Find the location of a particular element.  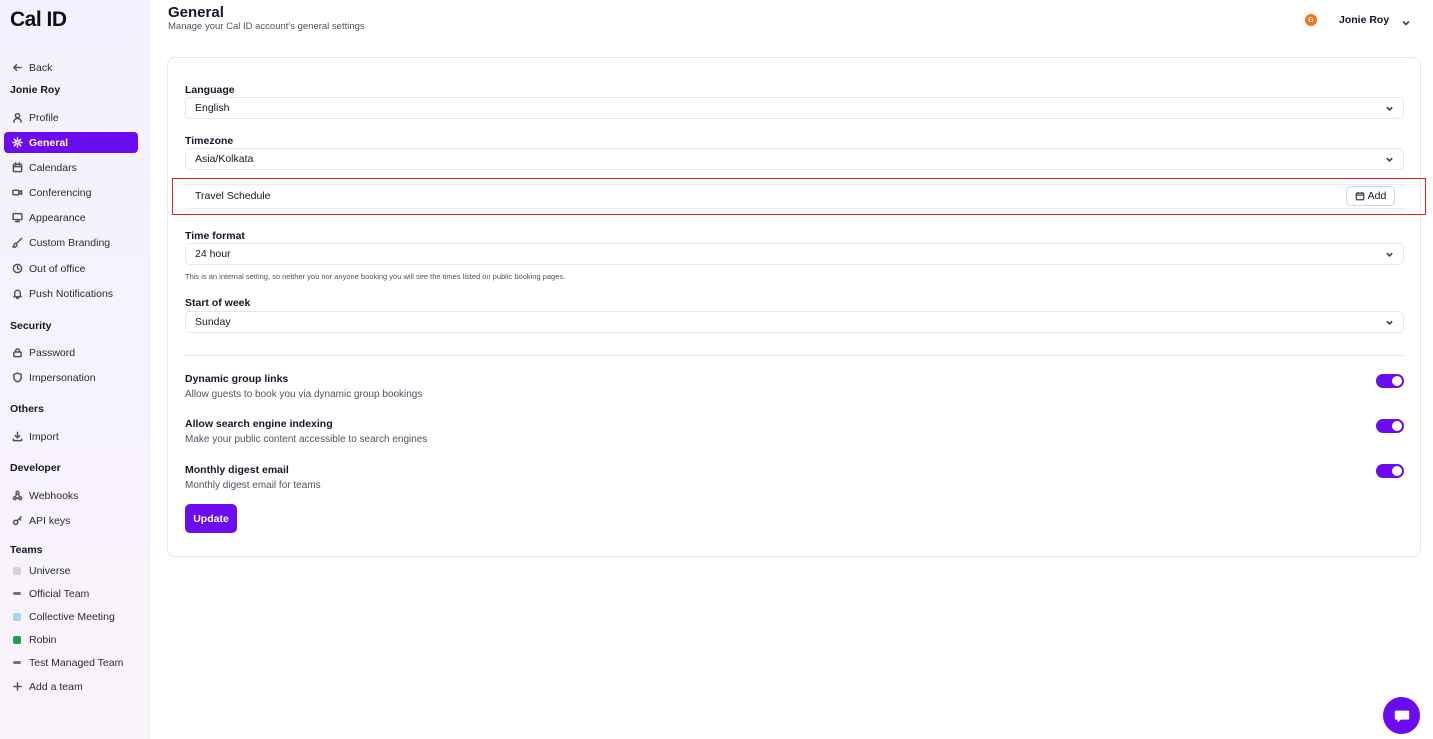

chat-icon is located at coordinates (1401, 716).